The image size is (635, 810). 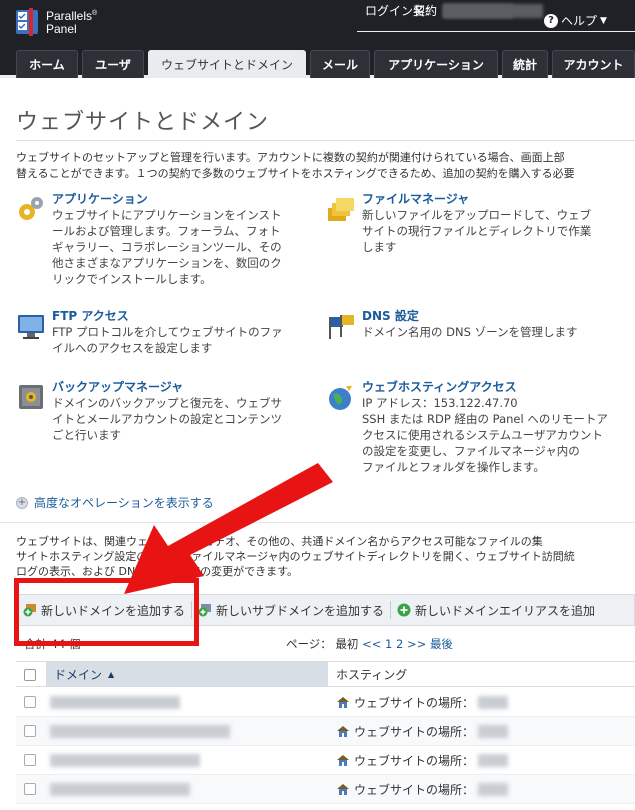 I want to click on gears-icon, so click(x=31, y=208).